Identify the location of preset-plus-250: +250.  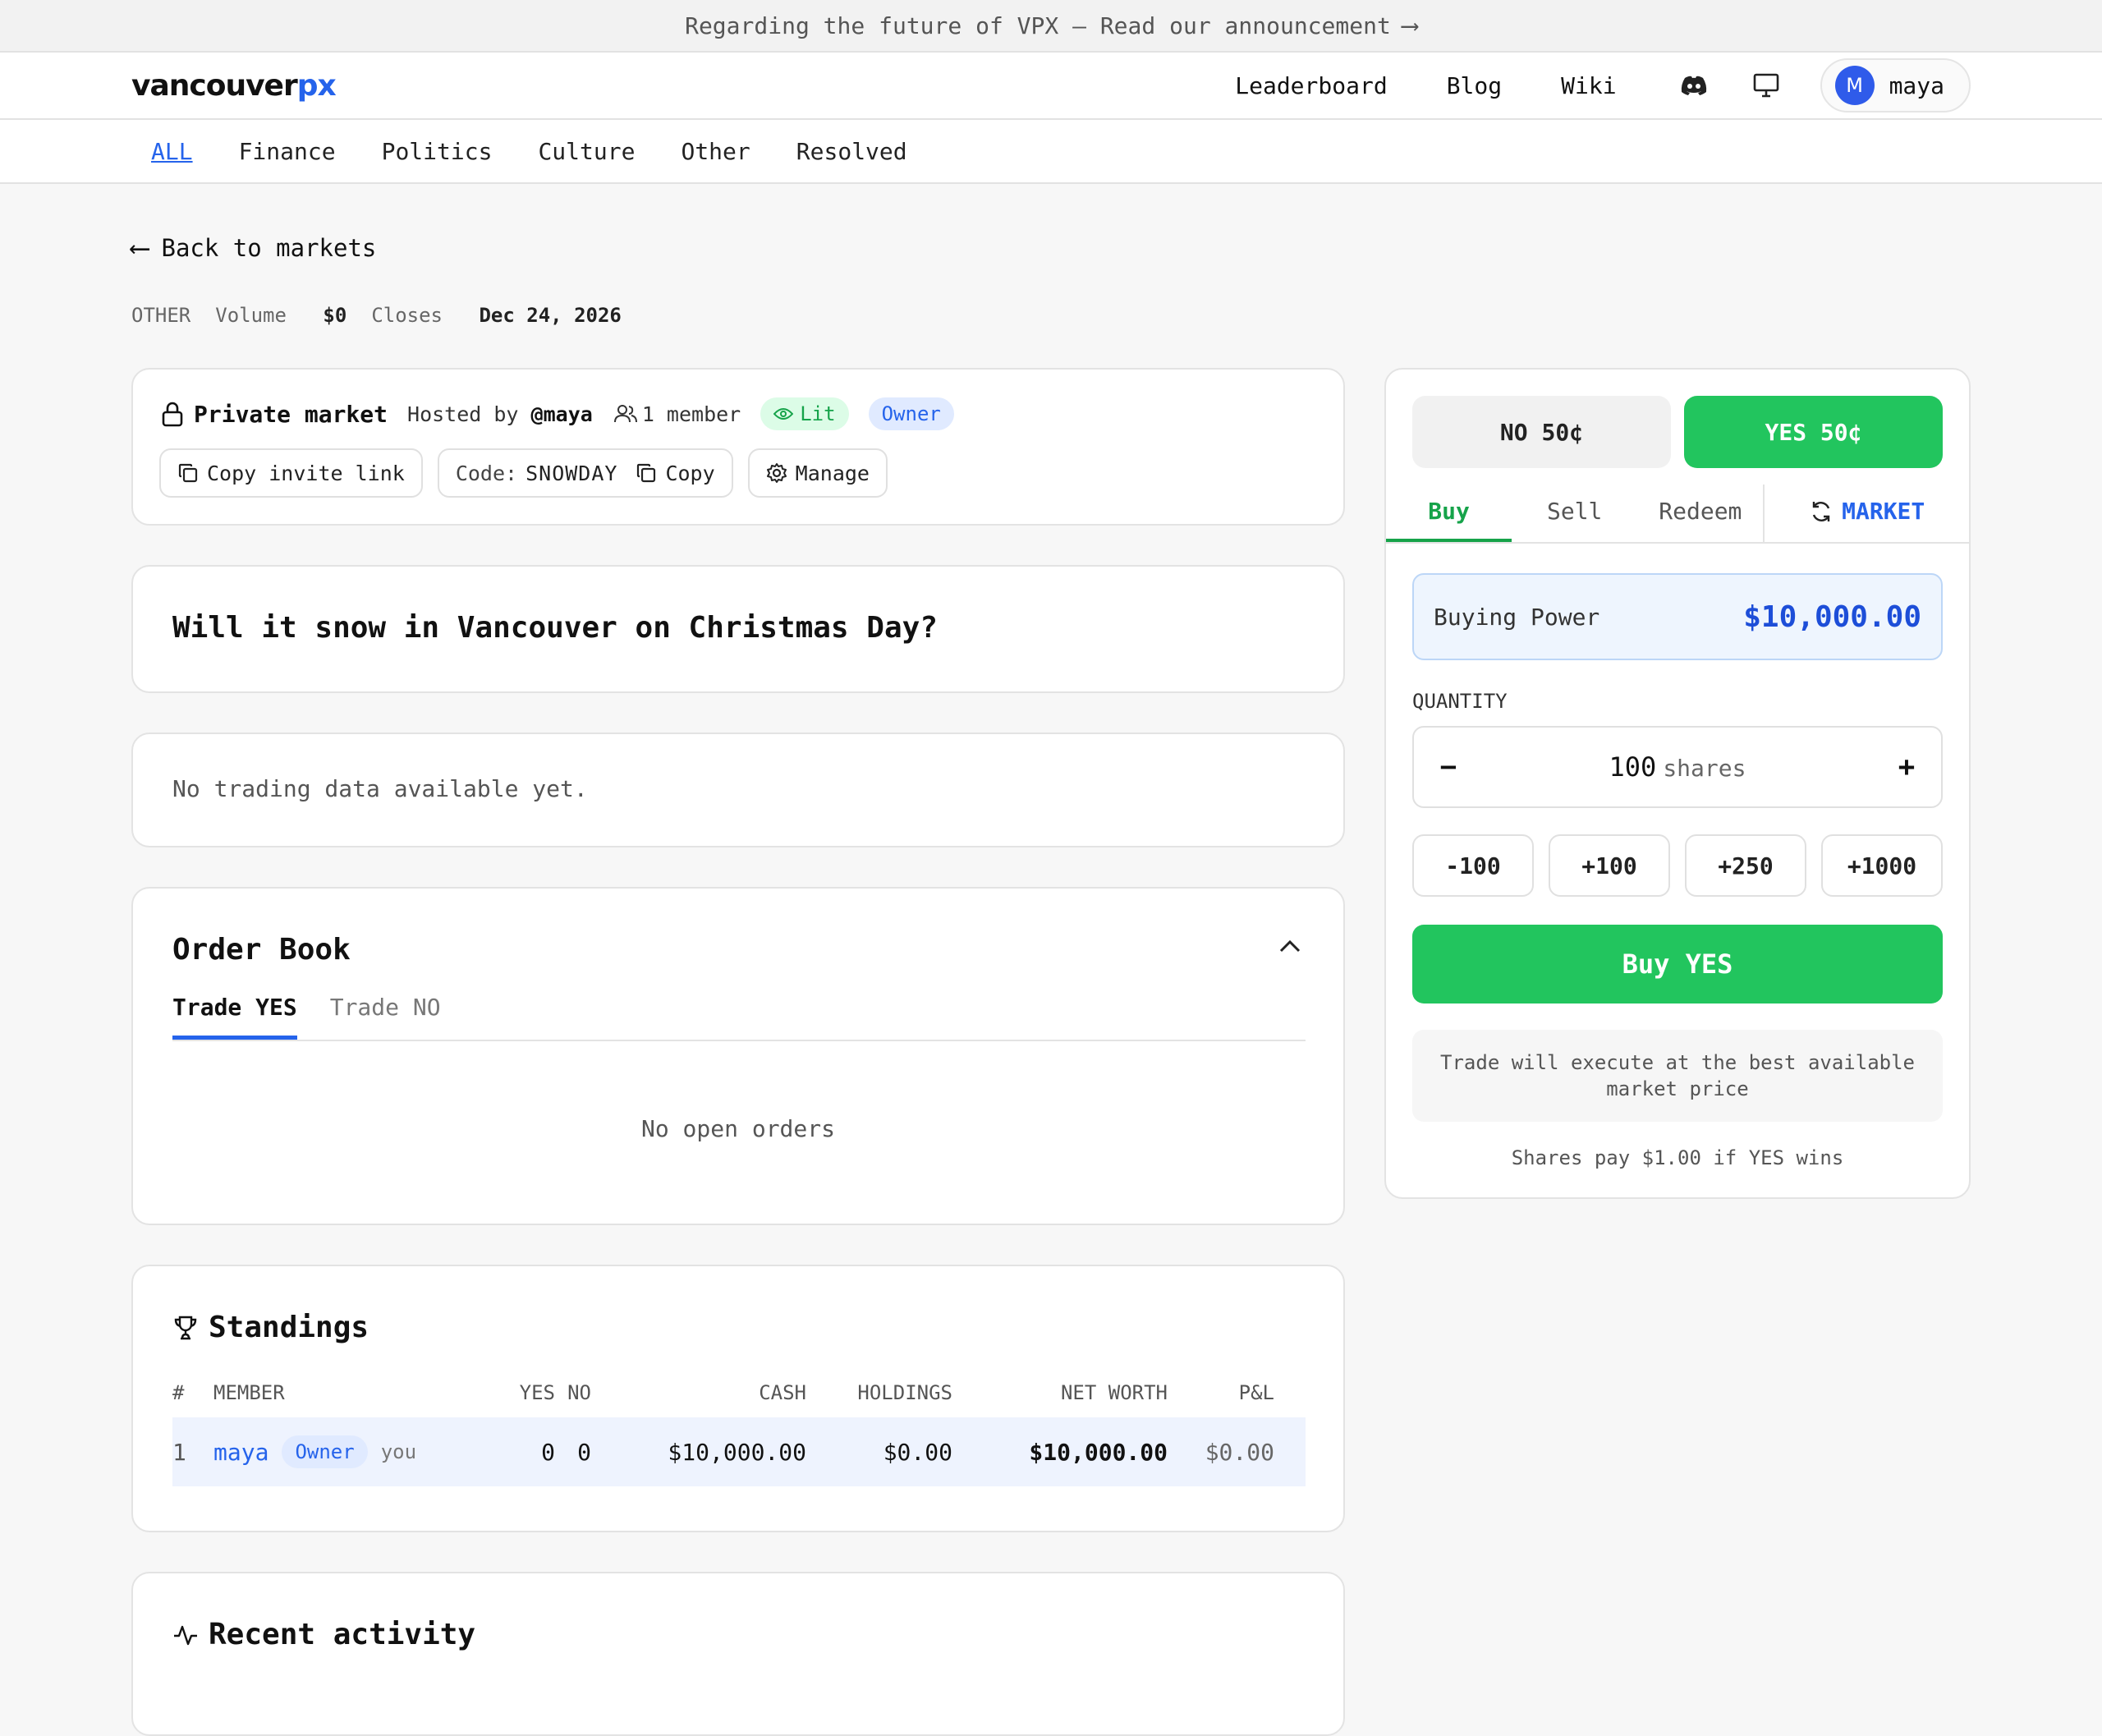
(1745, 865).